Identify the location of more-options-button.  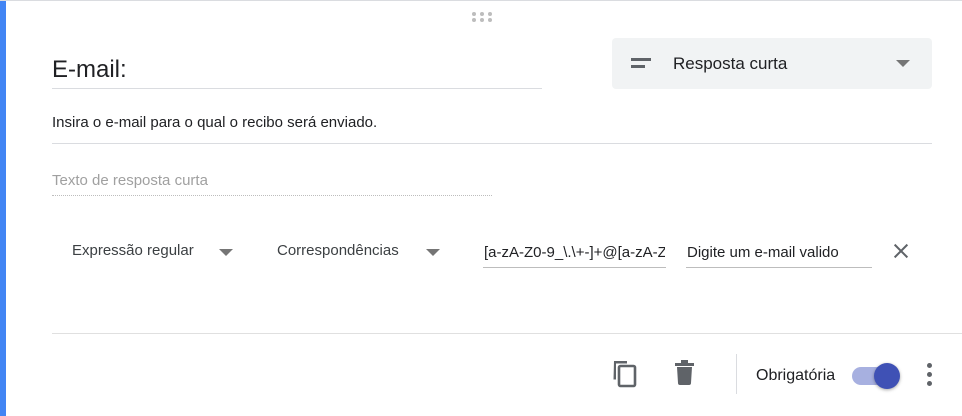
(930, 375).